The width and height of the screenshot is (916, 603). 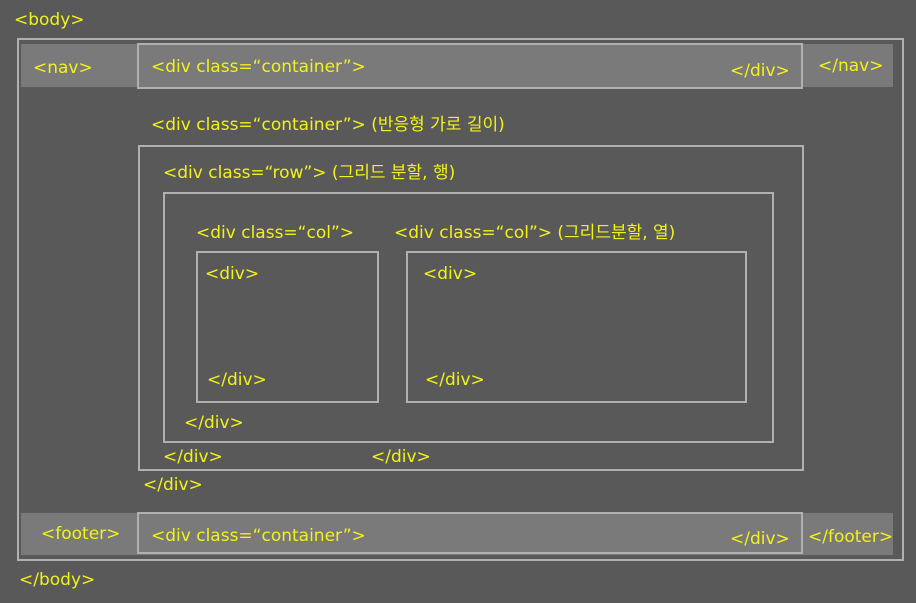 What do you see at coordinates (328, 125) in the screenshot?
I see `main-container-open-tag: <div class=“container”> (반응형 가로 길이)` at bounding box center [328, 125].